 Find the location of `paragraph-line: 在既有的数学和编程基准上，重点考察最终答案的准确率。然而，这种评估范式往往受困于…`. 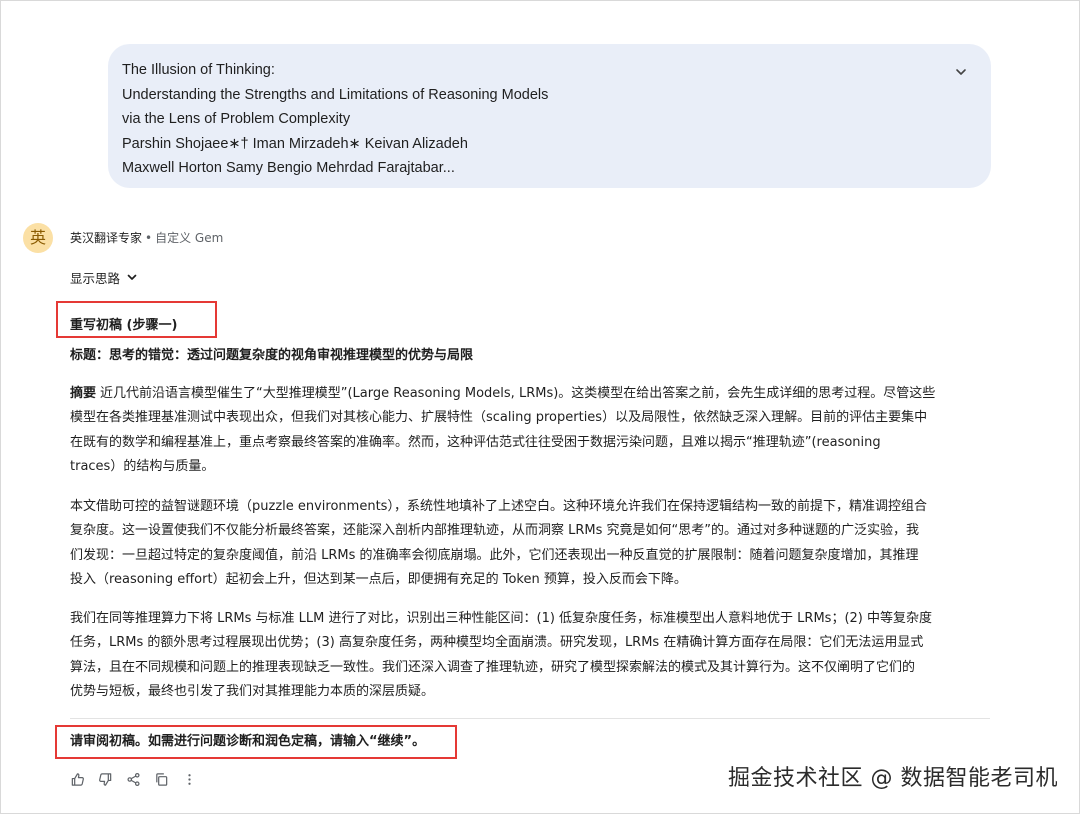

paragraph-line: 在既有的数学和编程基准上，重点考察最终答案的准确率。然而，这种评估范式往往受困于… is located at coordinates (475, 442).